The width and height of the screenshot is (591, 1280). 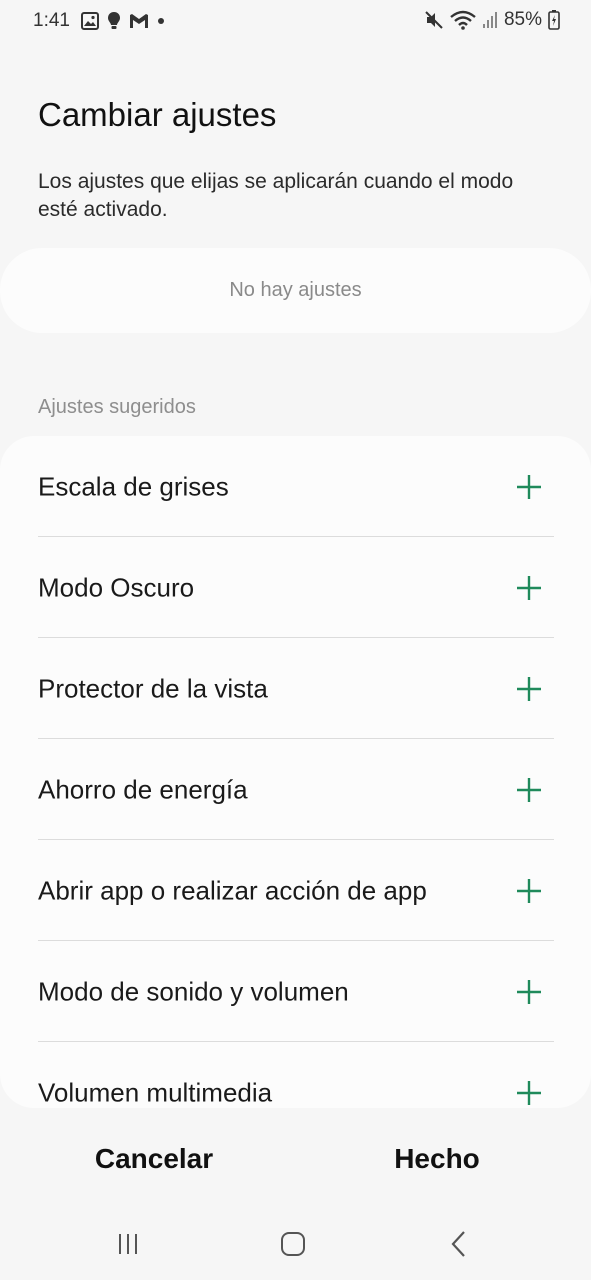 I want to click on list-item-open-app: Abrir app o realizar acción de app, so click(x=295, y=890).